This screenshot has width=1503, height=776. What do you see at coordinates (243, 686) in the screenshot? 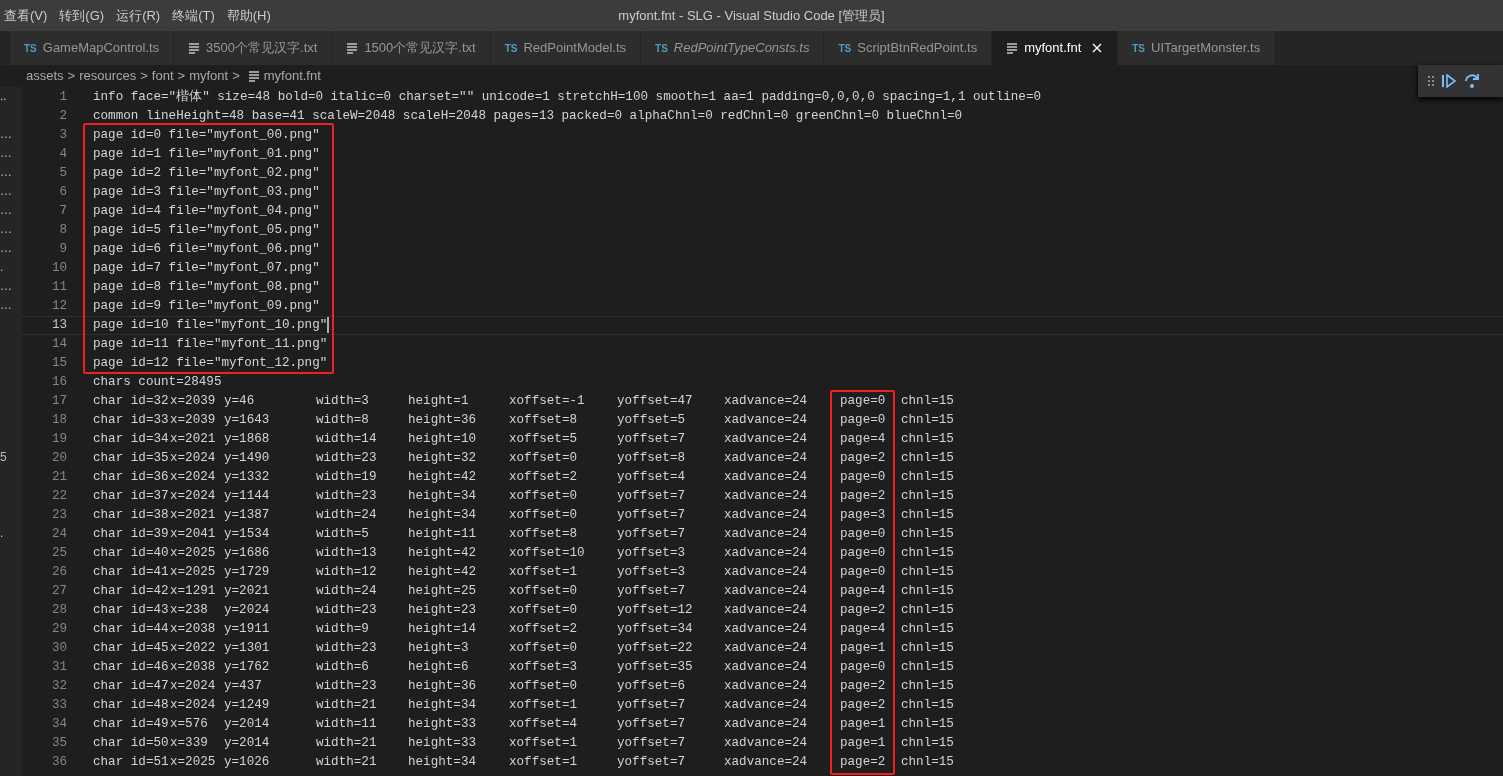
I see `code-token: y=437` at bounding box center [243, 686].